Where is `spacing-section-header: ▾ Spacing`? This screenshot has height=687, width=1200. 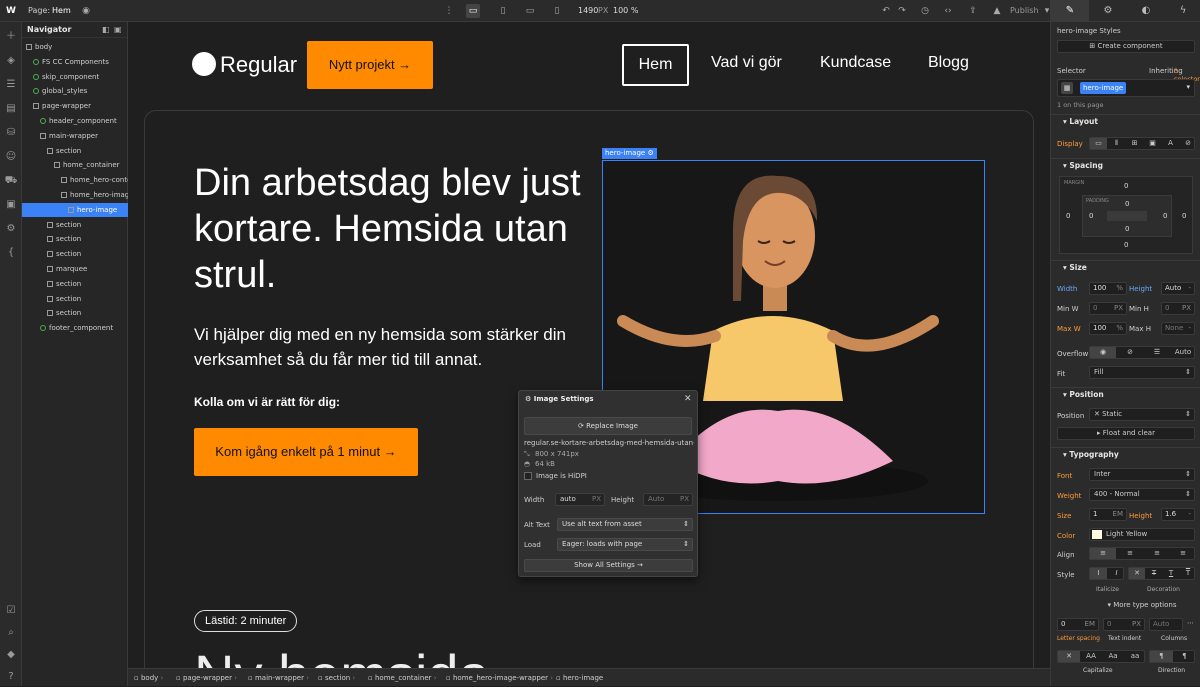 spacing-section-header: ▾ Spacing is located at coordinates (1125, 165).